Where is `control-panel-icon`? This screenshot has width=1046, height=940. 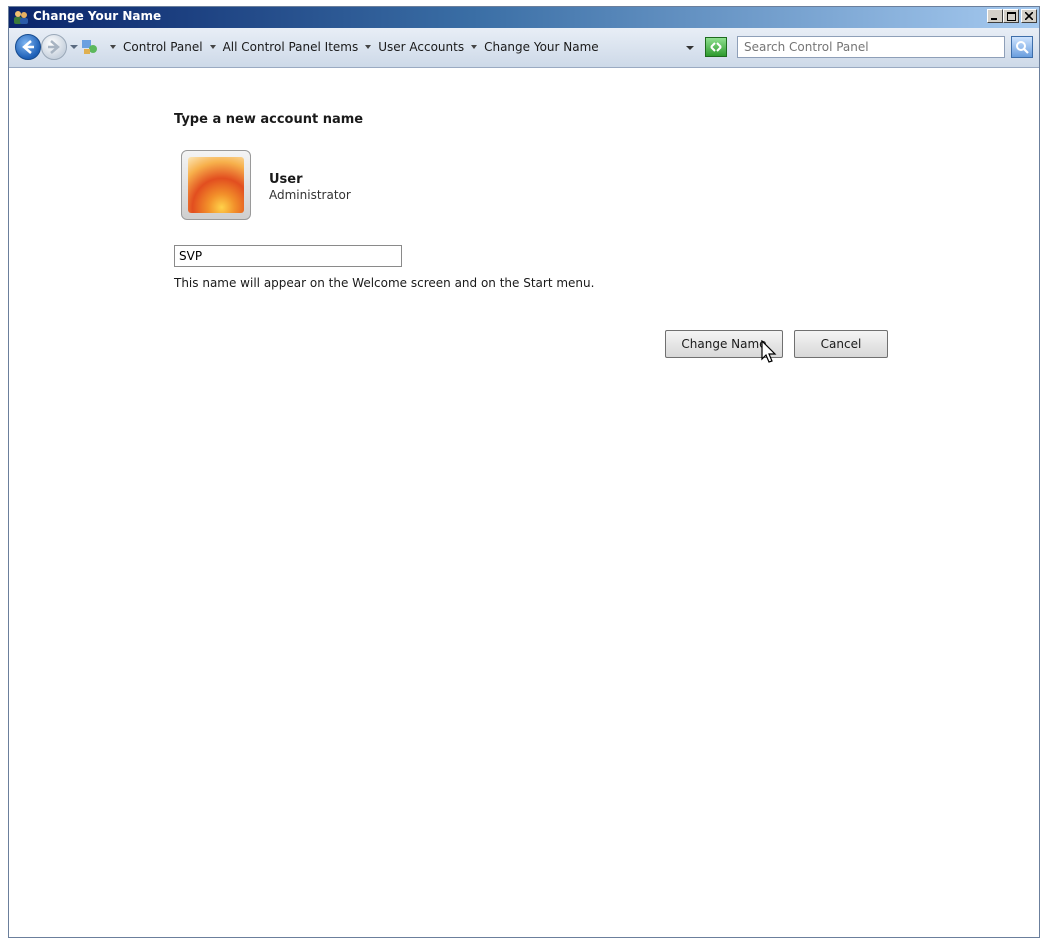
control-panel-icon is located at coordinates (89, 47).